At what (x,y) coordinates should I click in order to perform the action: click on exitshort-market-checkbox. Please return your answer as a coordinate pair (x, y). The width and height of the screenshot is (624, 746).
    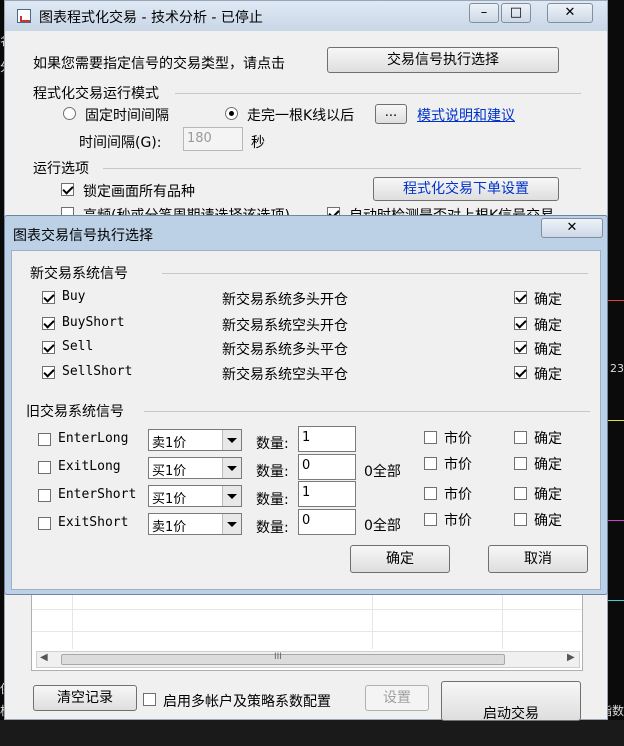
    Looking at the image, I should click on (430, 519).